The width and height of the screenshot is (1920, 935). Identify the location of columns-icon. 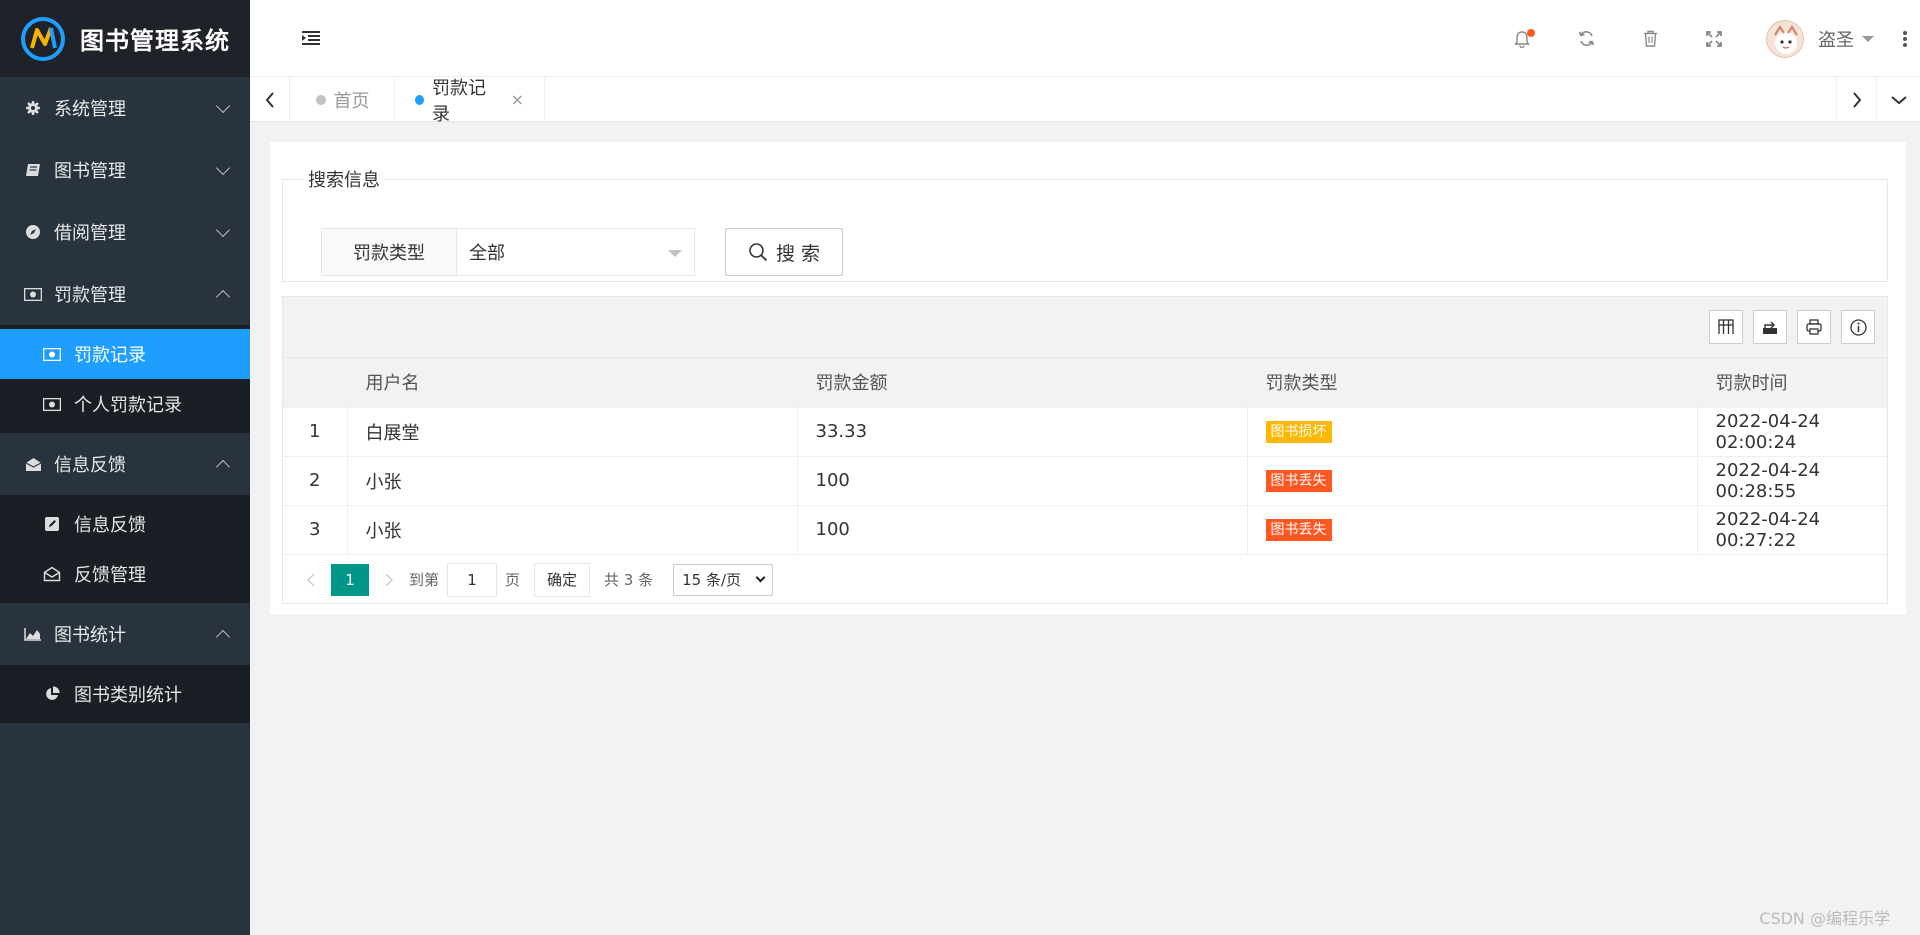
(1726, 326).